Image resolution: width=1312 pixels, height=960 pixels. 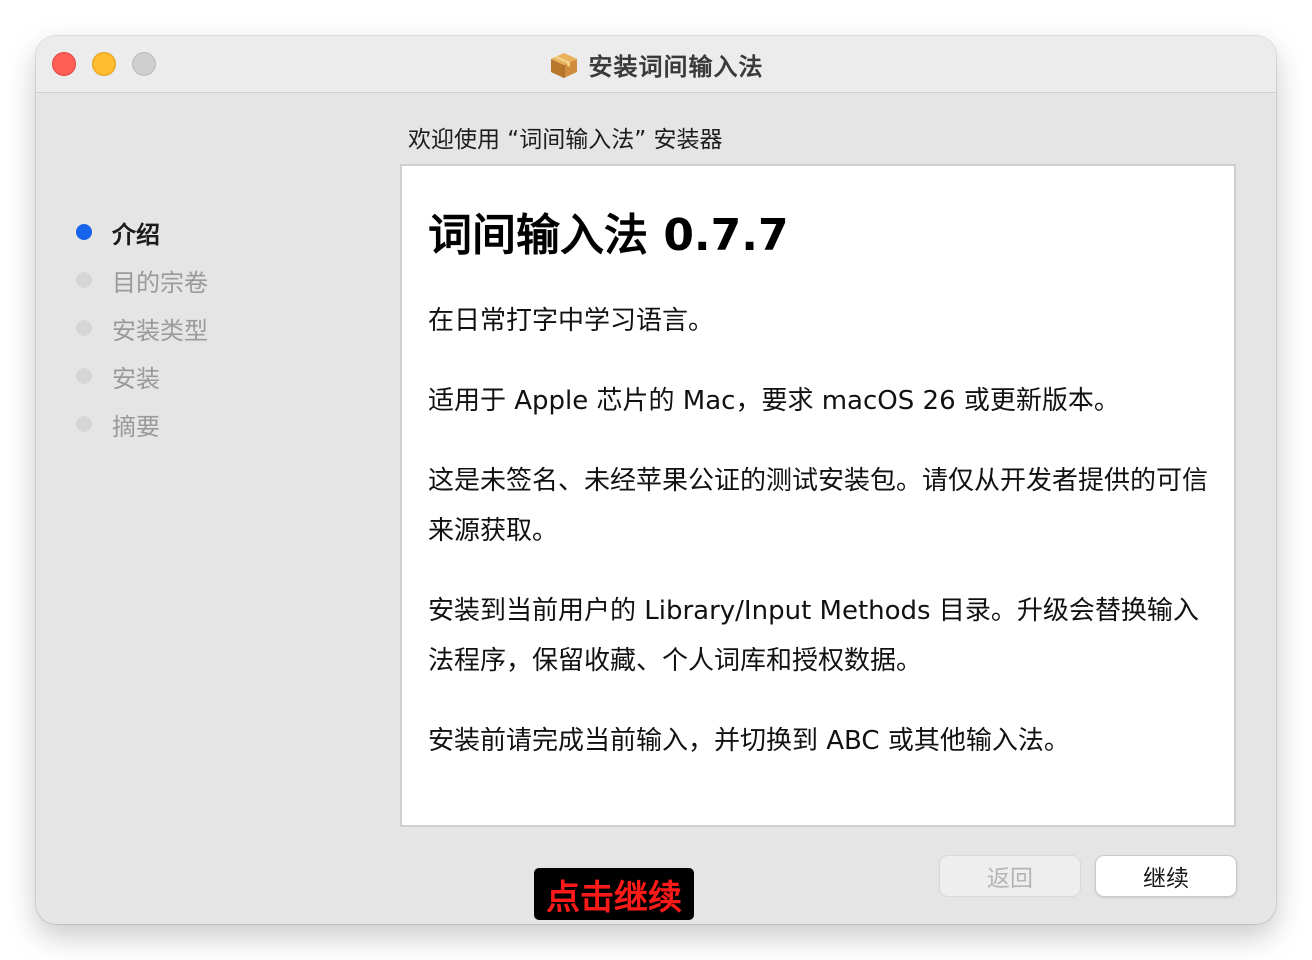 What do you see at coordinates (614, 894) in the screenshot?
I see `click-continue-hint: 点击继续` at bounding box center [614, 894].